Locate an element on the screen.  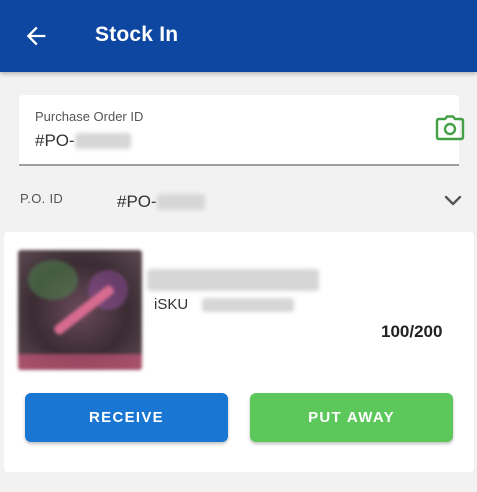
po-id-label: P.O. ID is located at coordinates (42, 198).